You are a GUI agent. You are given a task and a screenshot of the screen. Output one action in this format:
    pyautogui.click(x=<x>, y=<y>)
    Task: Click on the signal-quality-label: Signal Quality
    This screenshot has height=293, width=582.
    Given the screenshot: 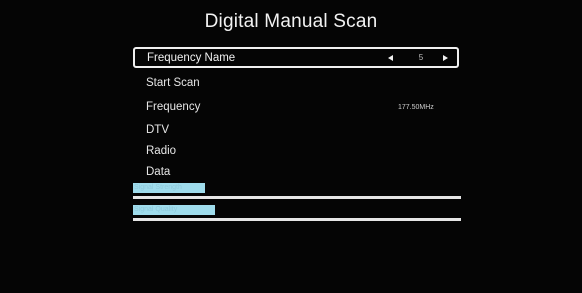 What is the action you would take?
    pyautogui.click(x=174, y=210)
    